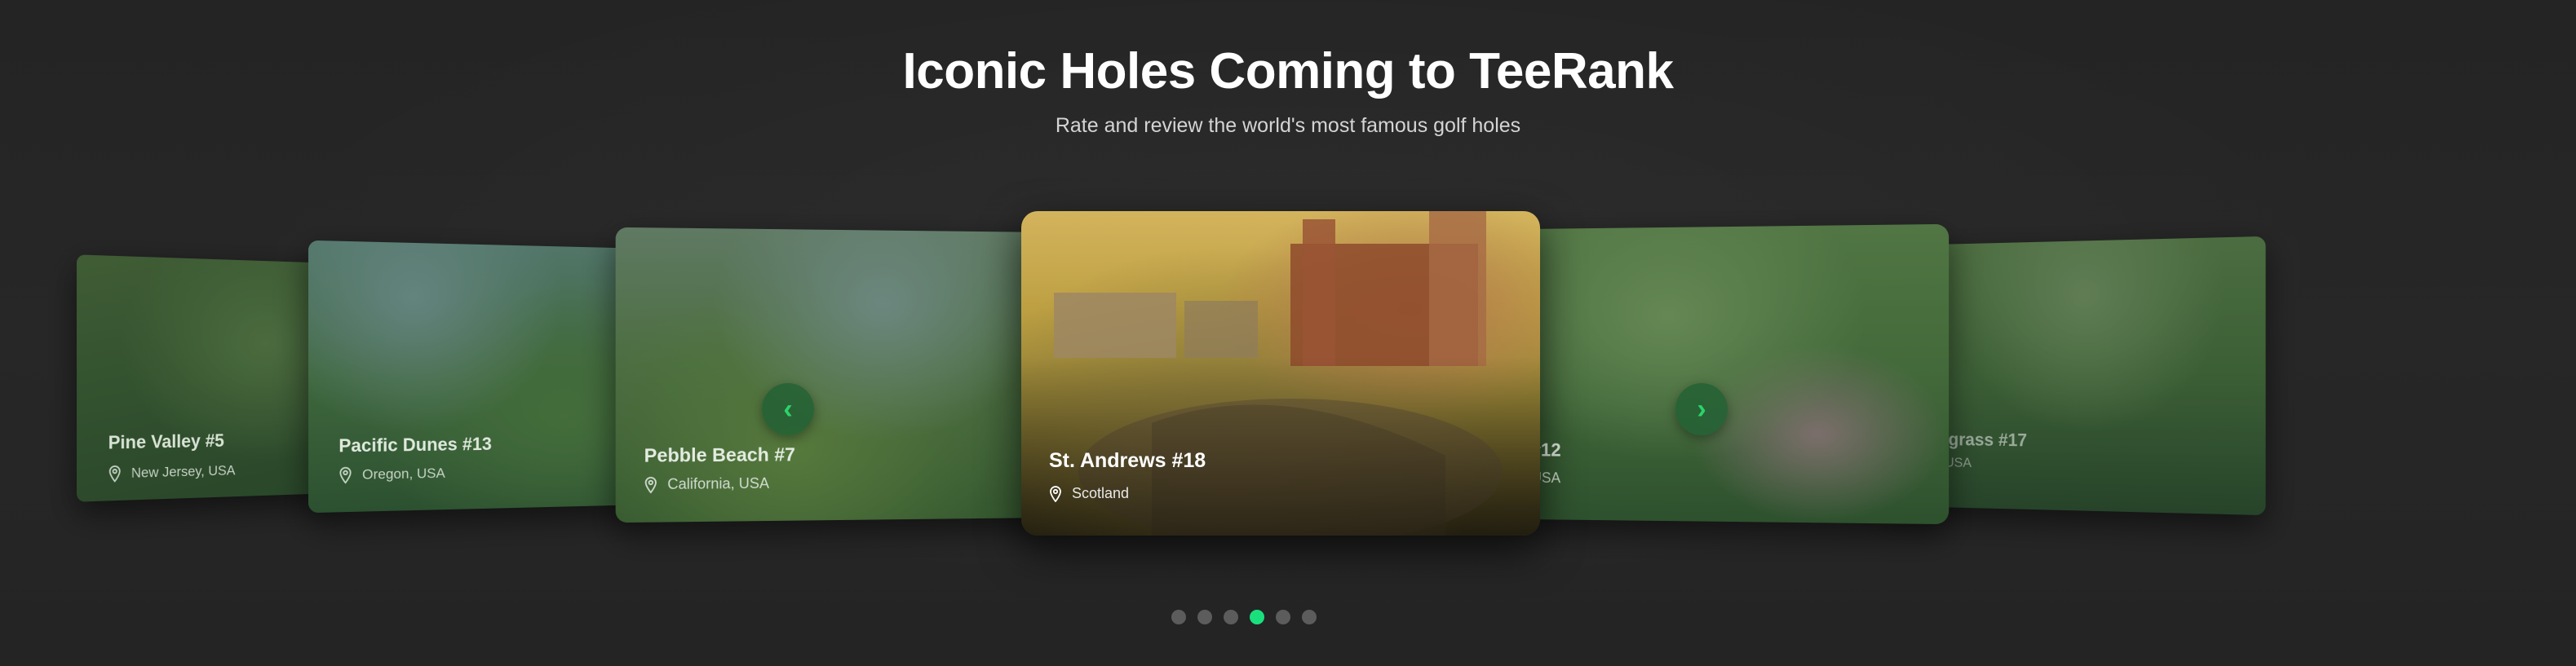 The height and width of the screenshot is (666, 2576). Describe the element at coordinates (183, 471) in the screenshot. I see `card-location-text: New Jersey, USA` at that location.